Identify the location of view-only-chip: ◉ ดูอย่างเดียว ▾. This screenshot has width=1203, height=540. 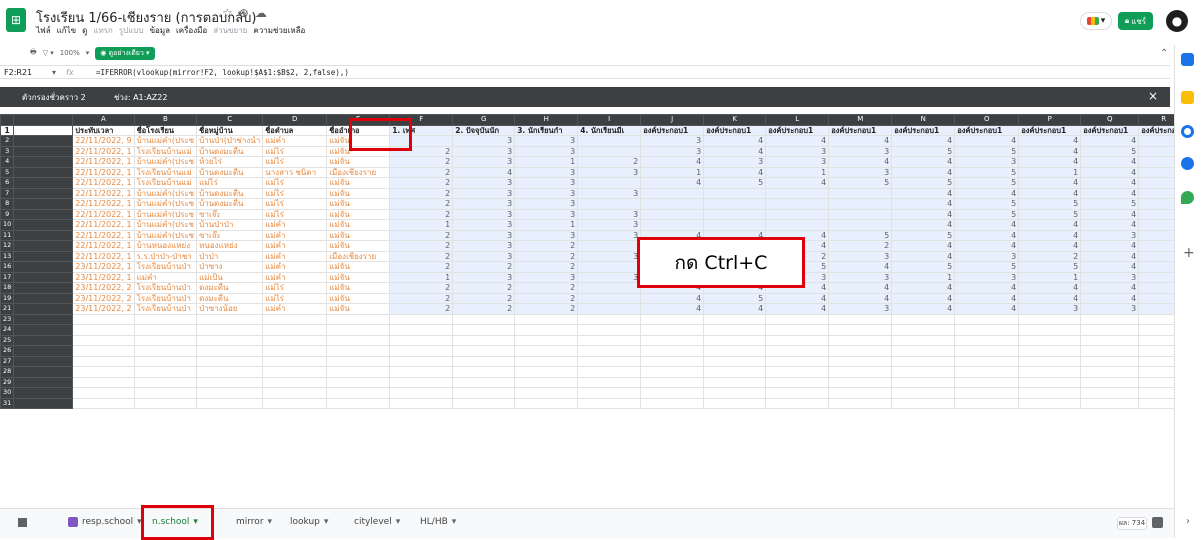
(125, 53).